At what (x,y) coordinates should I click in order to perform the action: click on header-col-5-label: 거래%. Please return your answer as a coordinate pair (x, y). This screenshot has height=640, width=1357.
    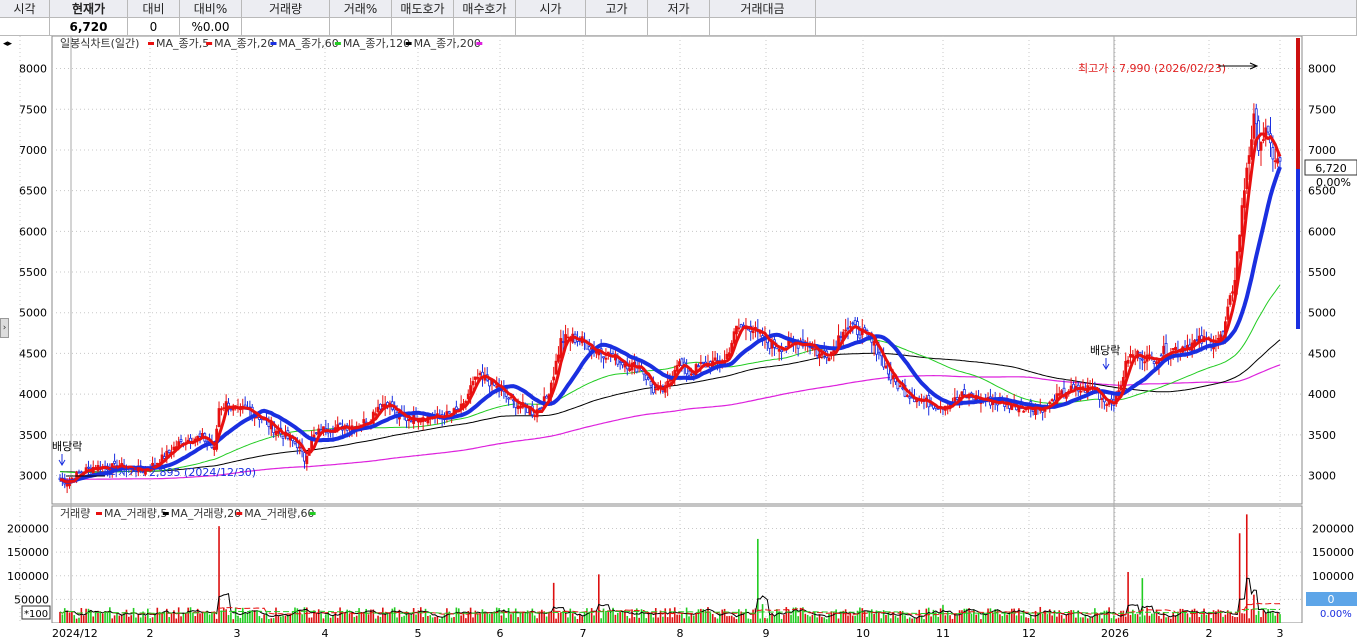
    Looking at the image, I should click on (361, 9).